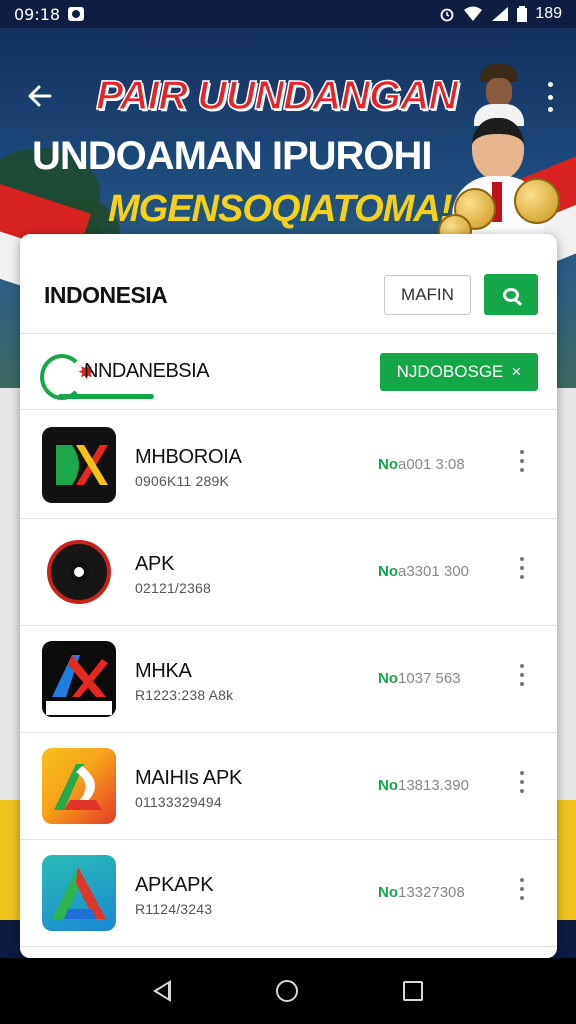 The width and height of the screenshot is (576, 1024). Describe the element at coordinates (79, 893) in the screenshot. I see `apkapk-app-icon` at that location.